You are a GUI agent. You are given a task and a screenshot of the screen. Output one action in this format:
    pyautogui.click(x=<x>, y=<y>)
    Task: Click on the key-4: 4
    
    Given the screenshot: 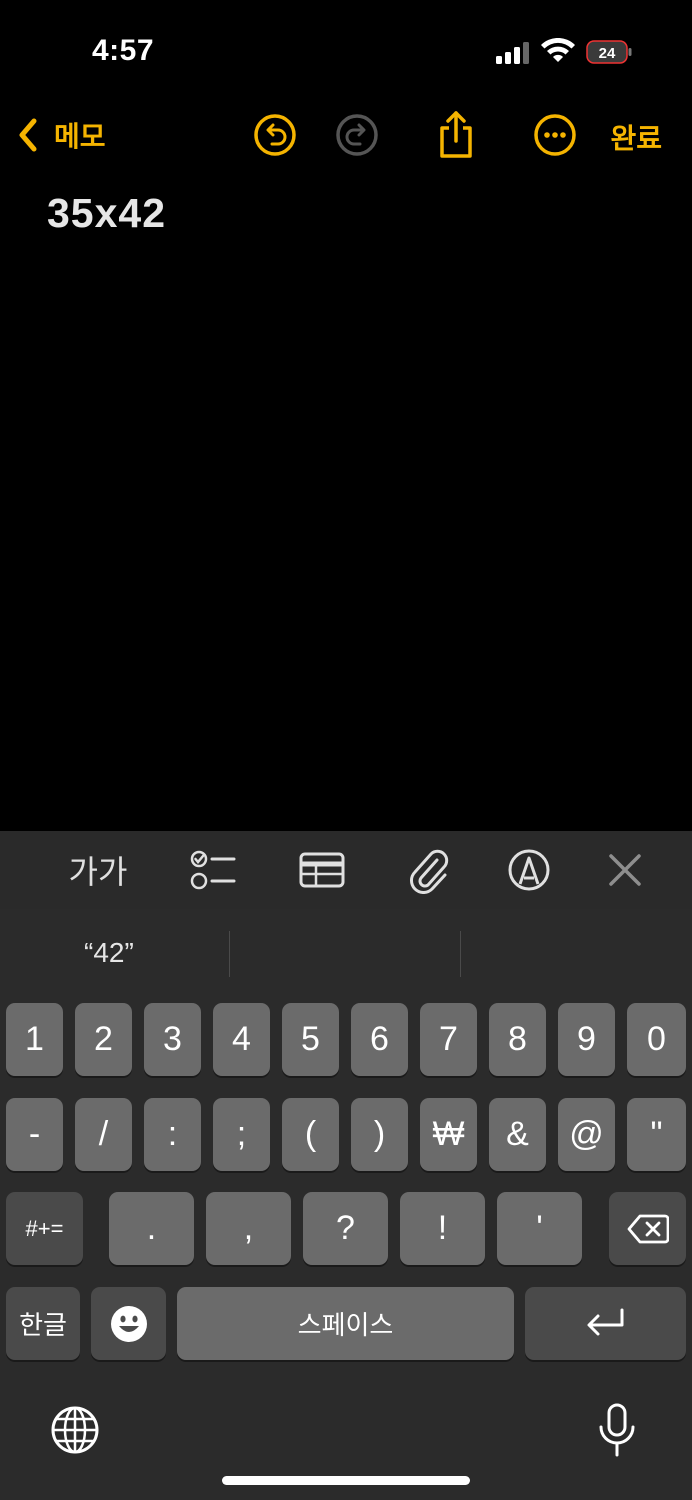 What is the action you would take?
    pyautogui.click(x=241, y=1039)
    